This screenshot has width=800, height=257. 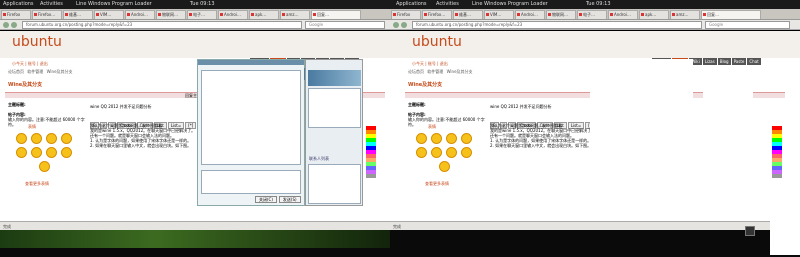 What do you see at coordinates (289, 199) in the screenshot?
I see `send-button: 发送(S)` at bounding box center [289, 199].